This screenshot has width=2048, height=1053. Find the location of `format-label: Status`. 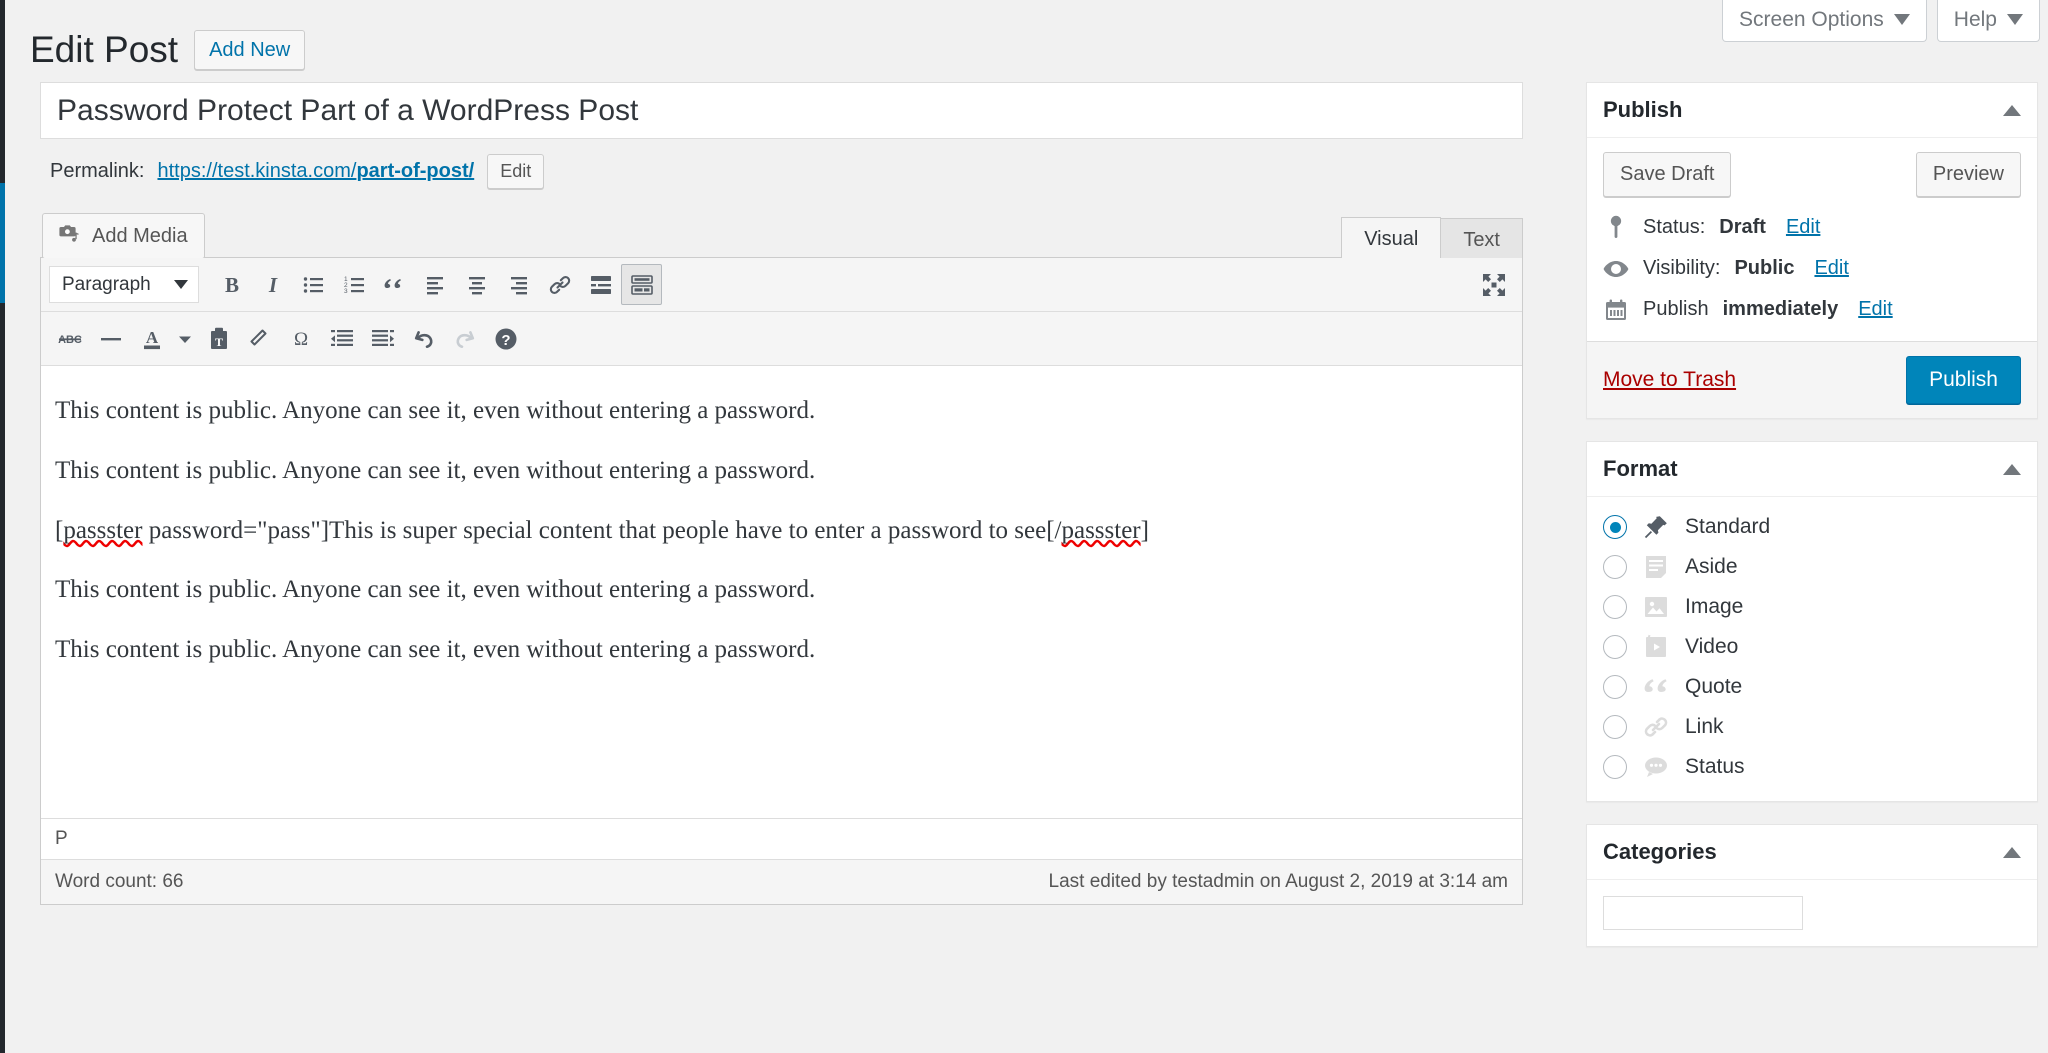

format-label: Status is located at coordinates (1715, 766).